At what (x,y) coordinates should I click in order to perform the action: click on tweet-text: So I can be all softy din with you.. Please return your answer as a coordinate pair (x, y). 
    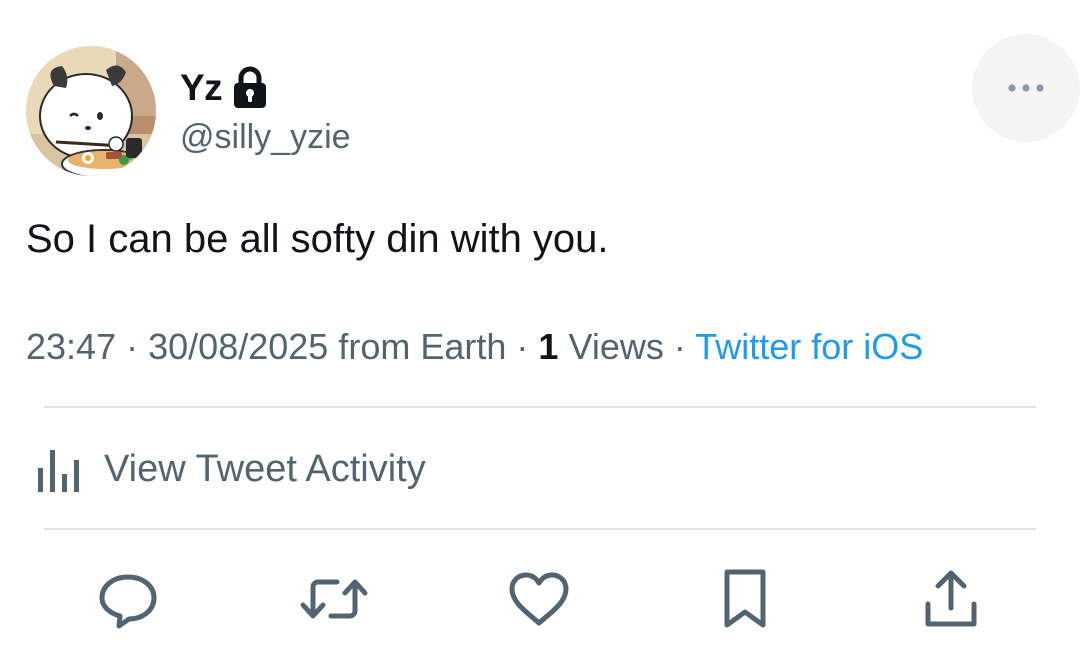
    Looking at the image, I should click on (317, 239).